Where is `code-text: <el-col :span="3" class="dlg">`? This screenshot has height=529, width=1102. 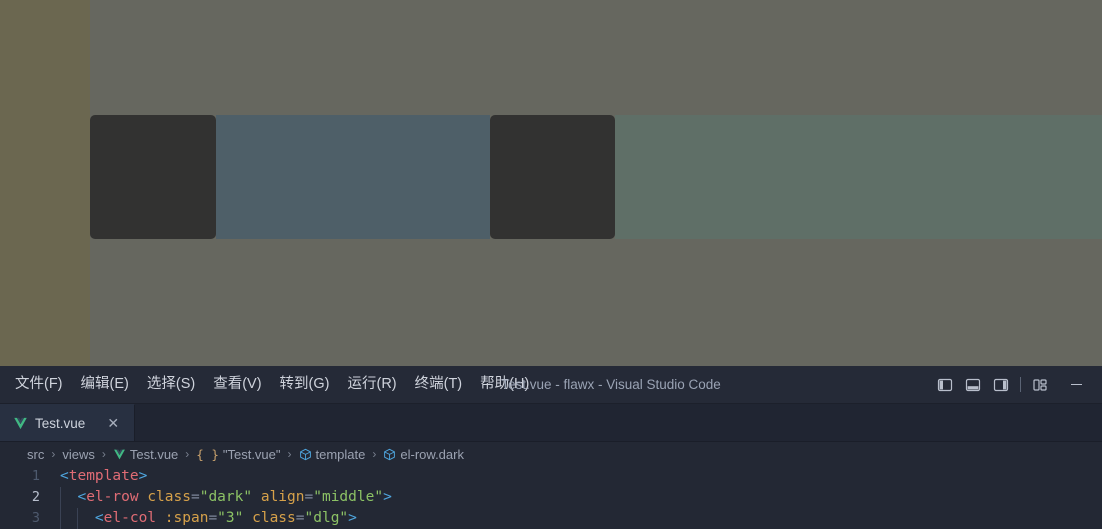
code-text: <el-col :span="3" class="dlg"> is located at coordinates (579, 518).